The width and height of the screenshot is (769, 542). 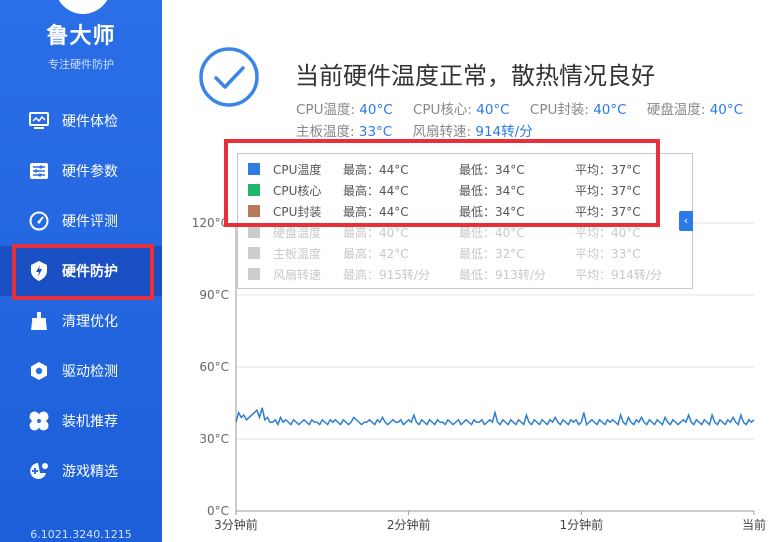 I want to click on x-tick-label: 2分钟前, so click(x=409, y=524).